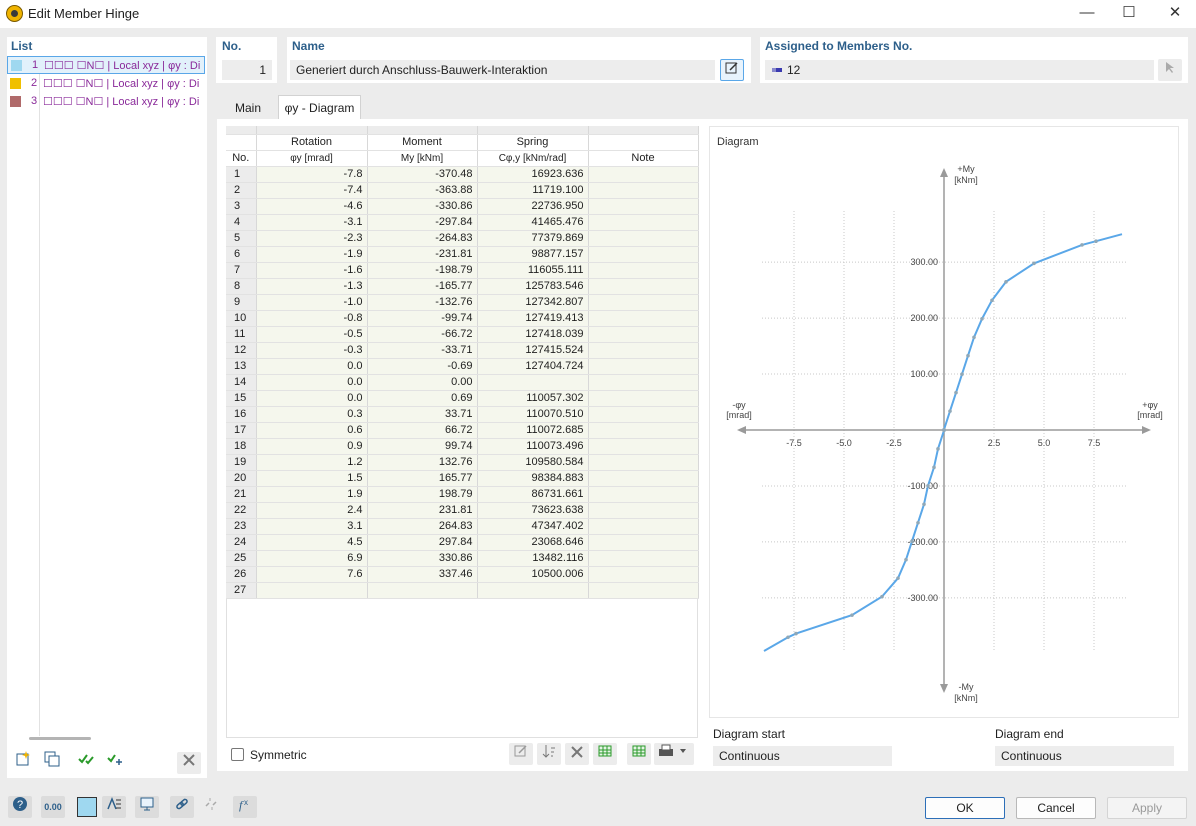  What do you see at coordinates (247, 70) in the screenshot?
I see `number-field: 1` at bounding box center [247, 70].